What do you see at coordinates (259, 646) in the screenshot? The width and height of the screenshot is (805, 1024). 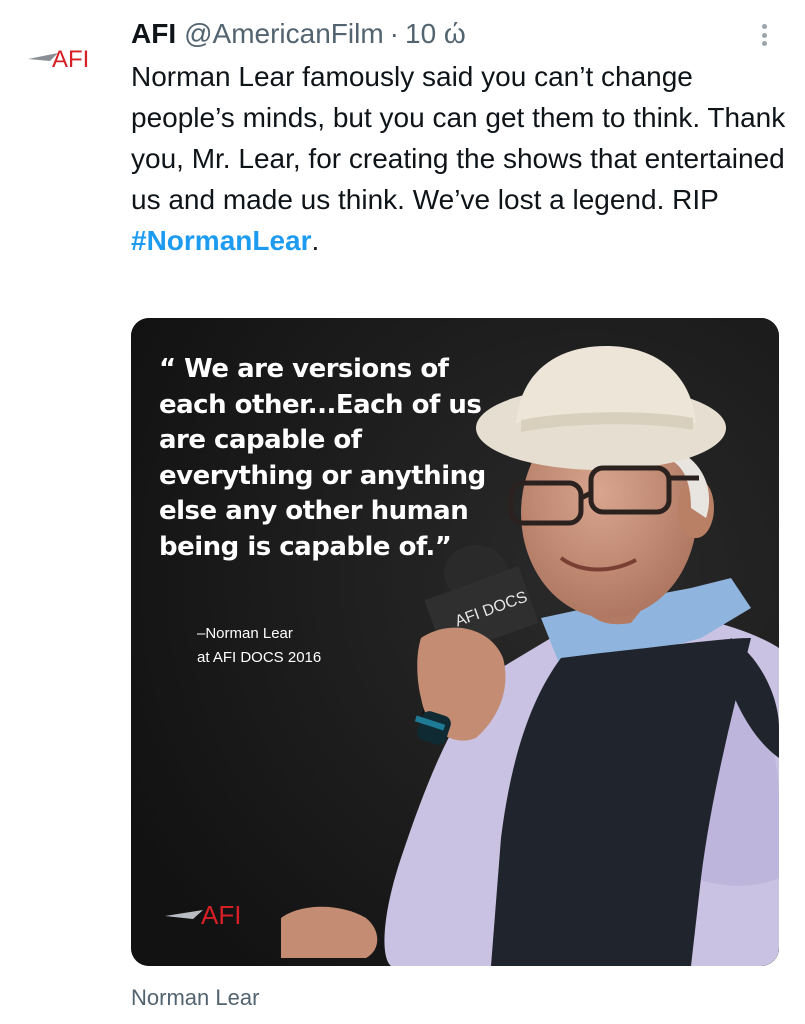 I see `quote-attribution: –Norman Lear at AFI DOCS 2016` at bounding box center [259, 646].